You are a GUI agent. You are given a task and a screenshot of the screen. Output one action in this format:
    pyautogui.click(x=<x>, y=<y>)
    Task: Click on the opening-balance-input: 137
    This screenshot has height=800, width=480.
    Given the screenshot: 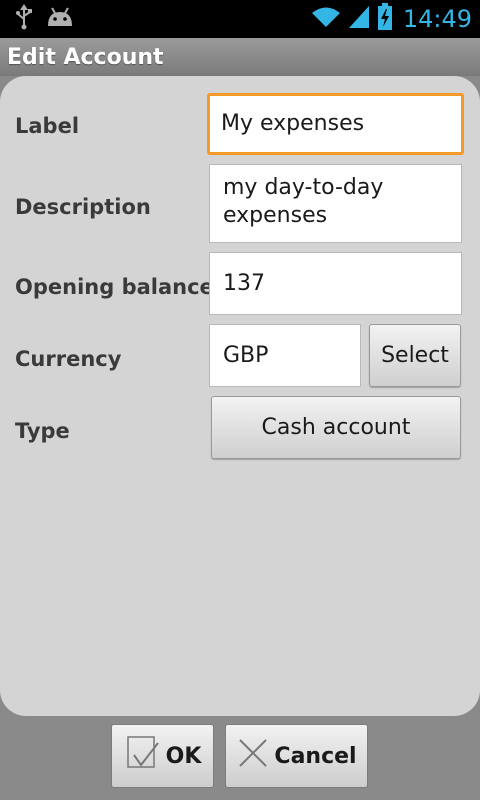 What is the action you would take?
    pyautogui.click(x=335, y=283)
    